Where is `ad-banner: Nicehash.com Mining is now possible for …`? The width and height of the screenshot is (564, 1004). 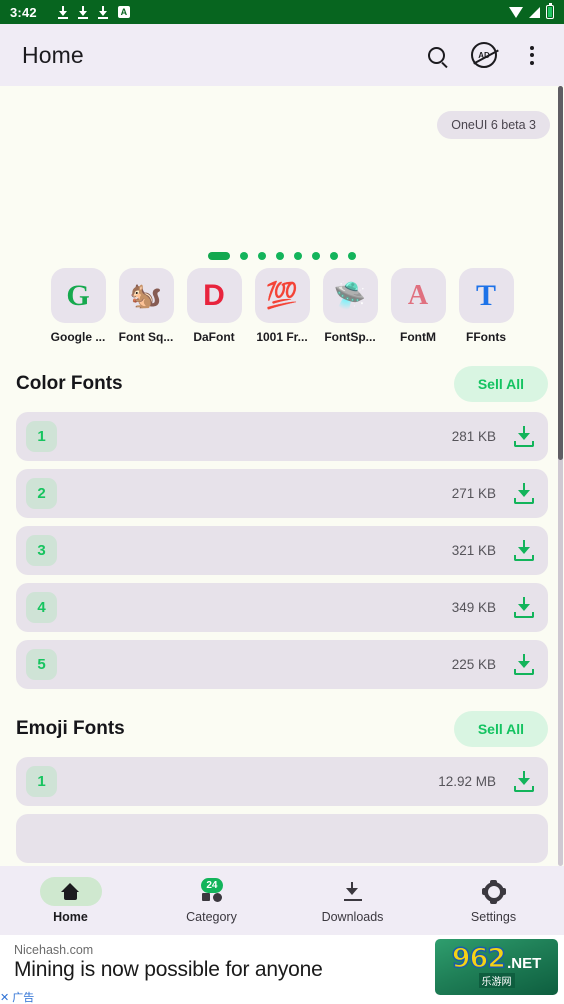 ad-banner: Nicehash.com Mining is now possible for … is located at coordinates (282, 969).